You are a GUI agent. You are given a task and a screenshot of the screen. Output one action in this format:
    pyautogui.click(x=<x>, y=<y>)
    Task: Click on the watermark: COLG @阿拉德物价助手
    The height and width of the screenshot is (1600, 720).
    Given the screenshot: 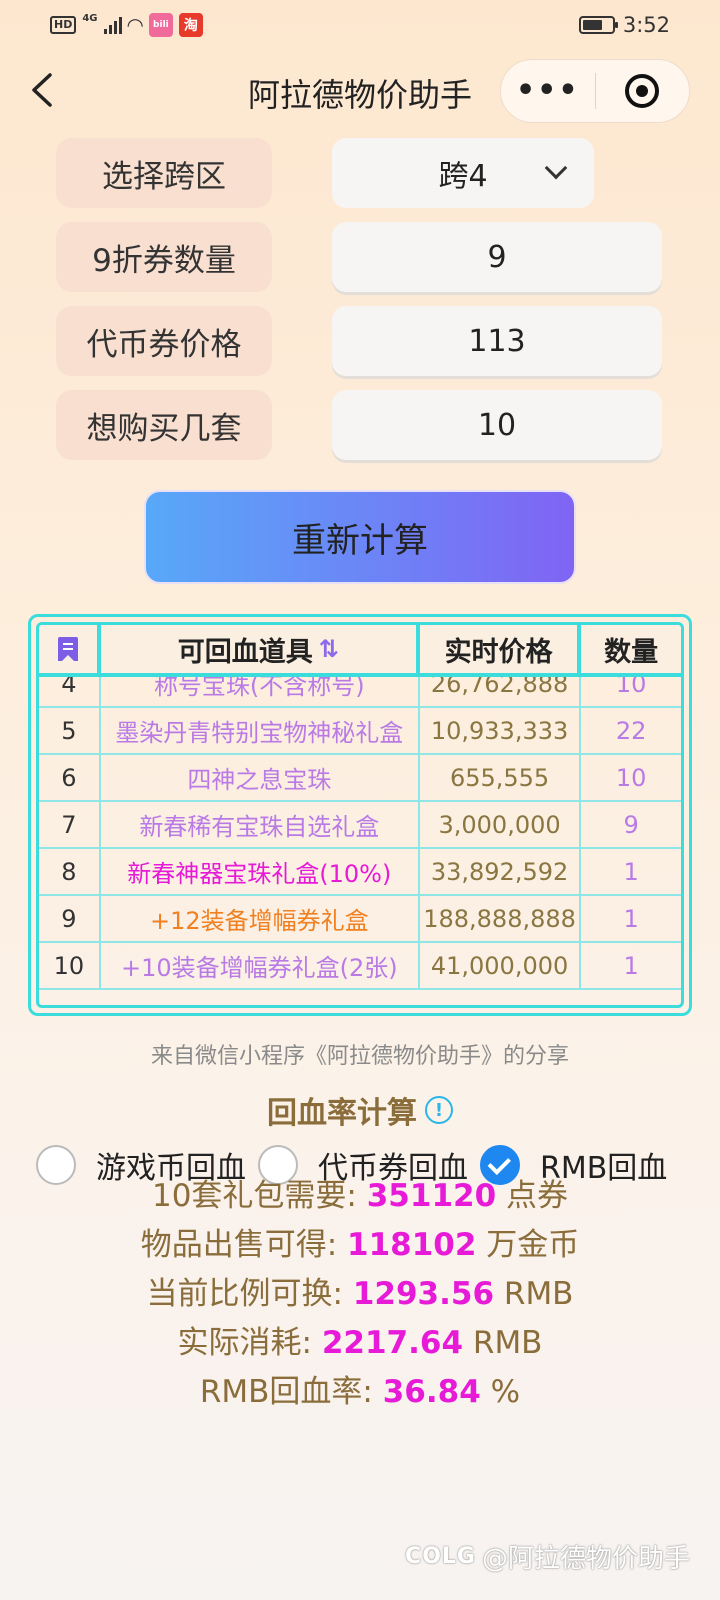 What is the action you would take?
    pyautogui.click(x=547, y=1556)
    